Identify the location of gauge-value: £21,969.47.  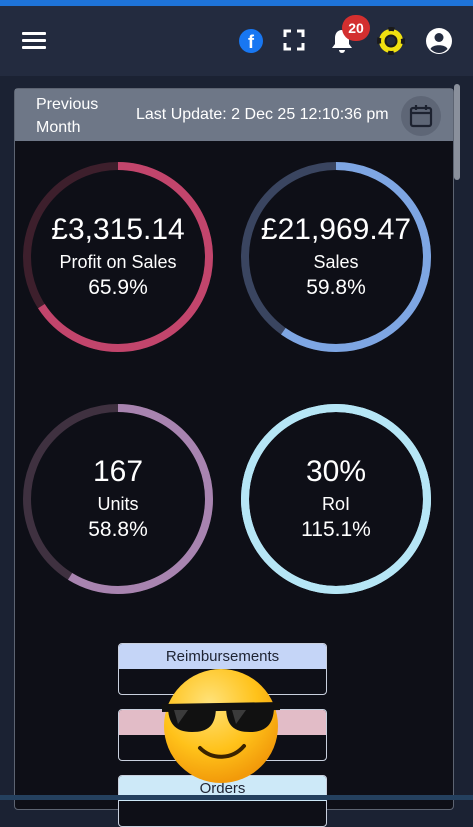
(336, 229).